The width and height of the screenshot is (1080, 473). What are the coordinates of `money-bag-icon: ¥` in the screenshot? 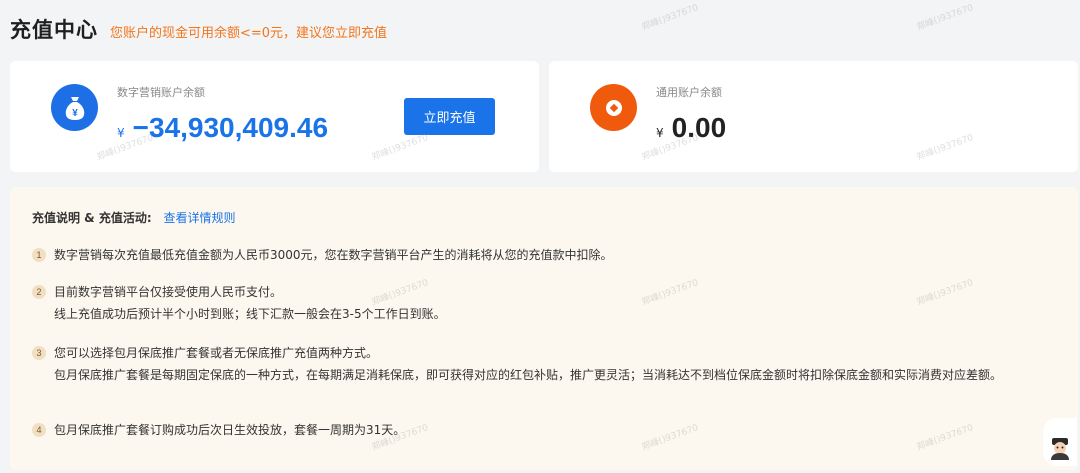 It's located at (74, 107).